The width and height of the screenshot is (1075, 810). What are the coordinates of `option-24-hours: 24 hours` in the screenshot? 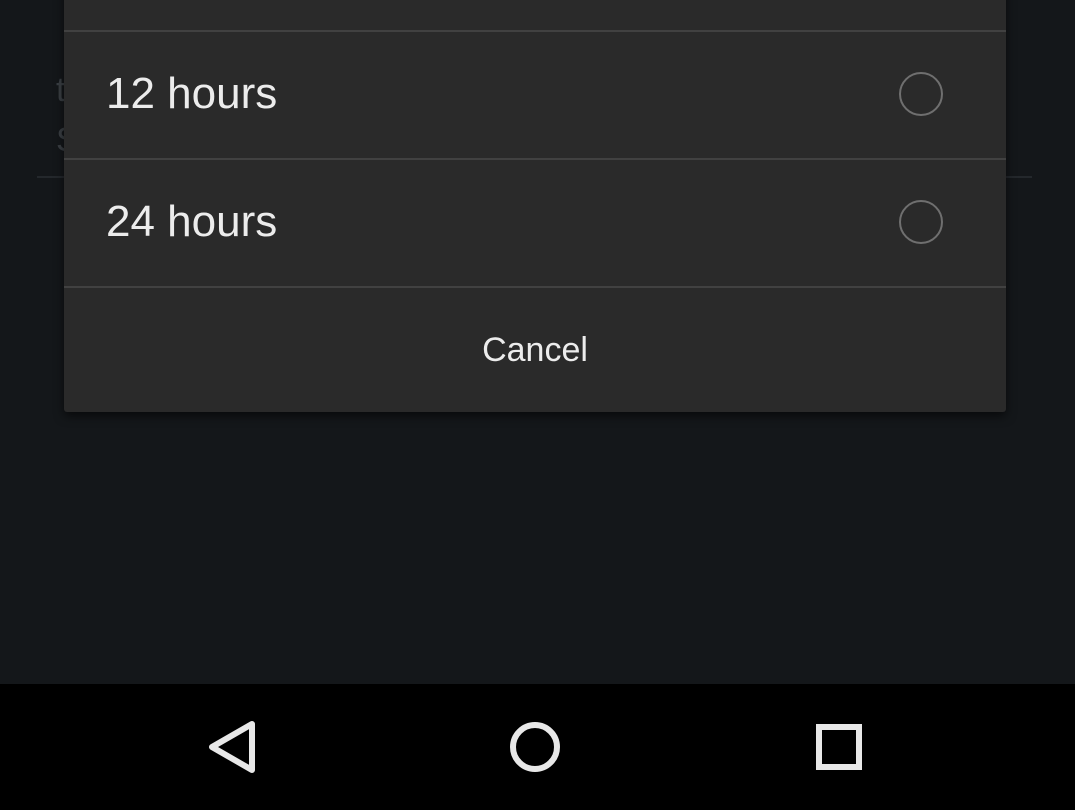 It's located at (535, 222).